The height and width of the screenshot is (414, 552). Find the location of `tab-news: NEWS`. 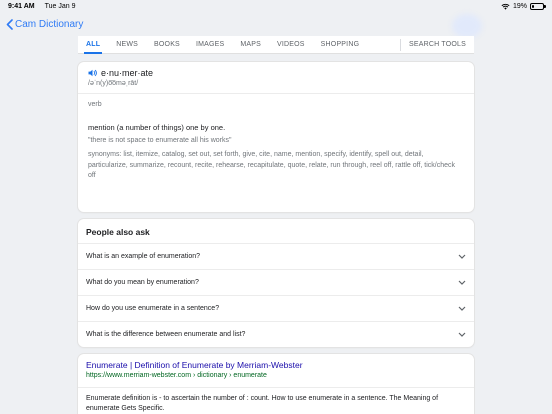

tab-news: NEWS is located at coordinates (127, 45).